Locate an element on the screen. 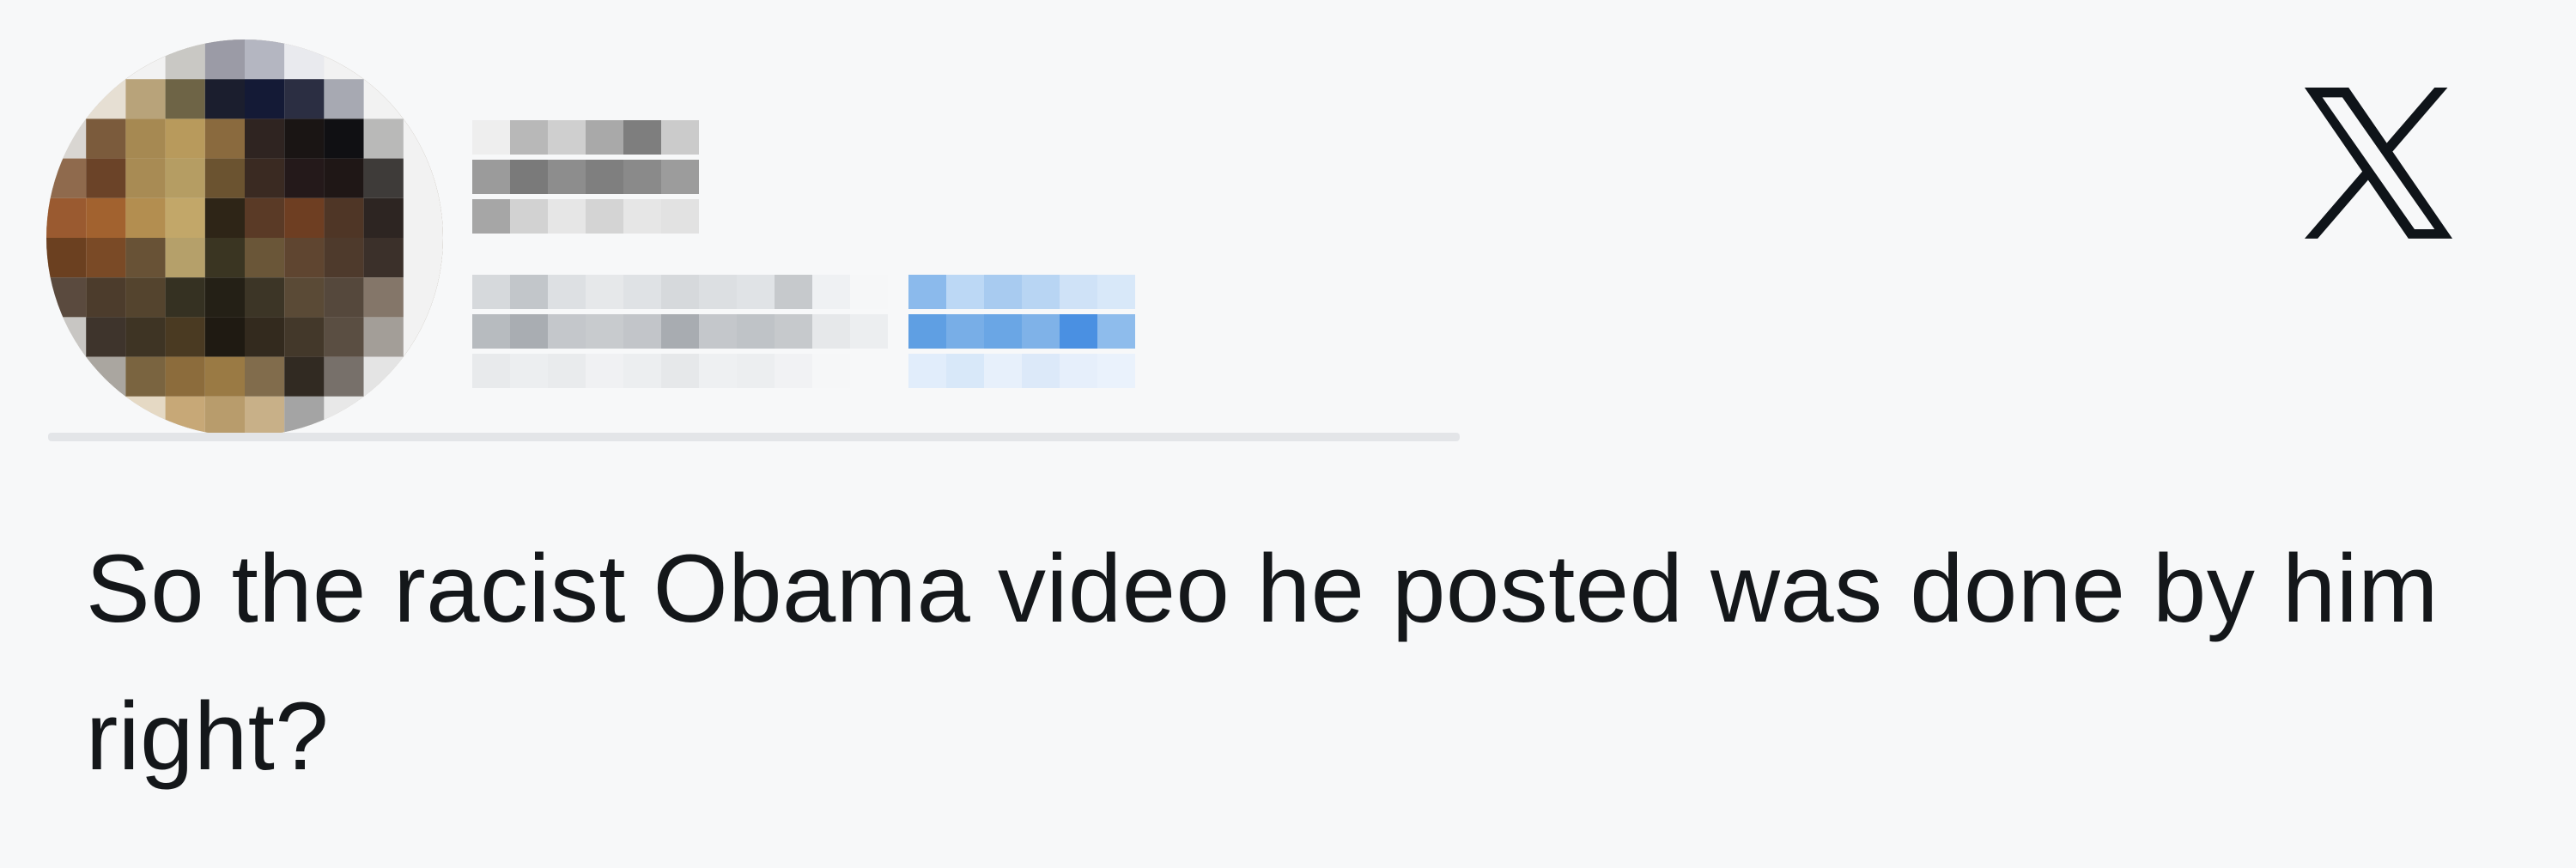 The image size is (2576, 868). x-close-button is located at coordinates (2378, 163).